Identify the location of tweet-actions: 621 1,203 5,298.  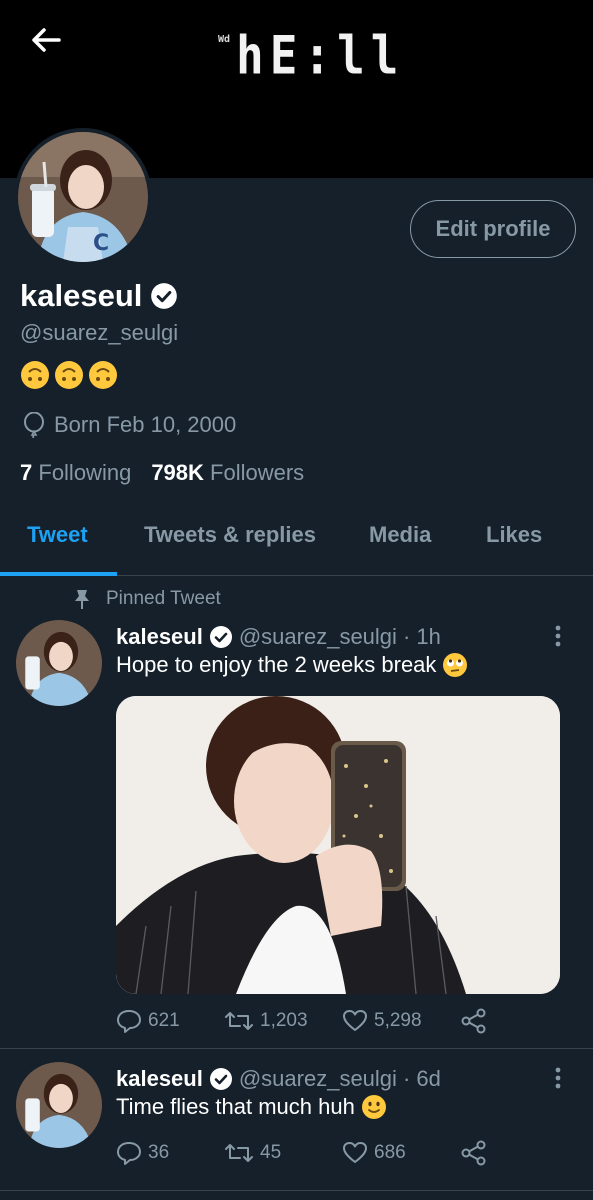
(302, 1021).